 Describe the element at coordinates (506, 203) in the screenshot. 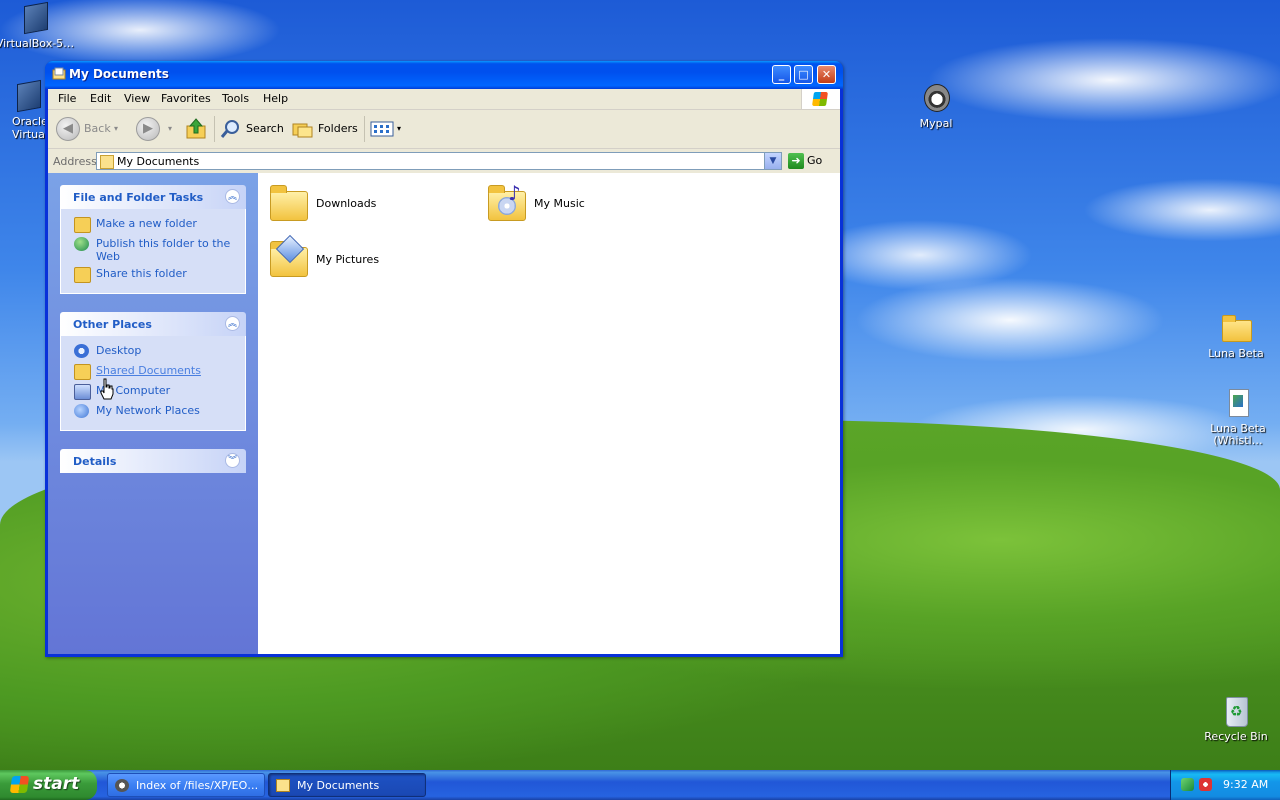

I see `music-folder-icon: ♪` at that location.